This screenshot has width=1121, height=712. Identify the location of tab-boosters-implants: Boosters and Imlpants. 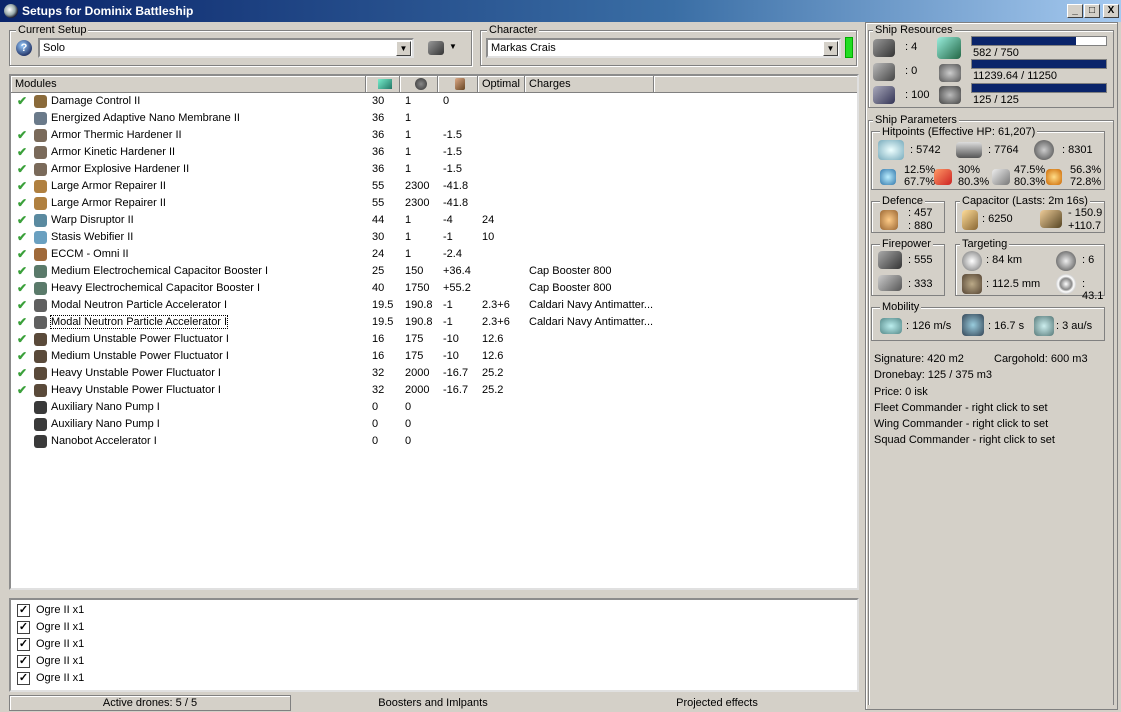
(433, 703).